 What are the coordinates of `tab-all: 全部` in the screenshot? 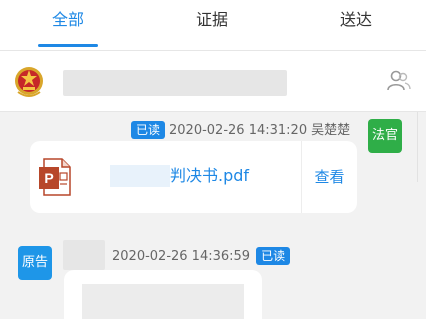 It's located at (68, 25).